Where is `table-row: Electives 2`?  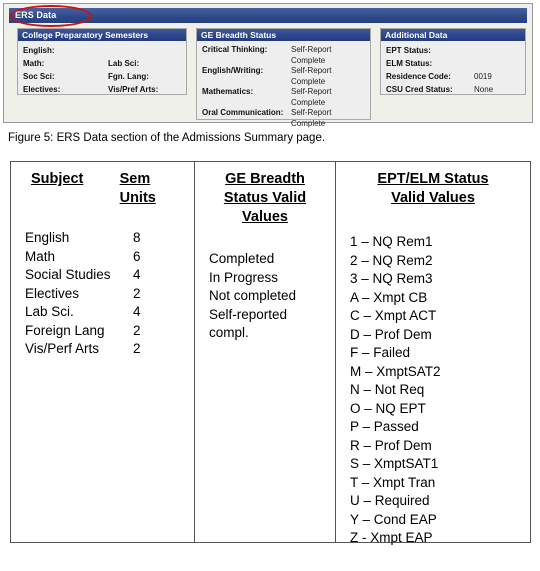
table-row: Electives 2 is located at coordinates (109, 294).